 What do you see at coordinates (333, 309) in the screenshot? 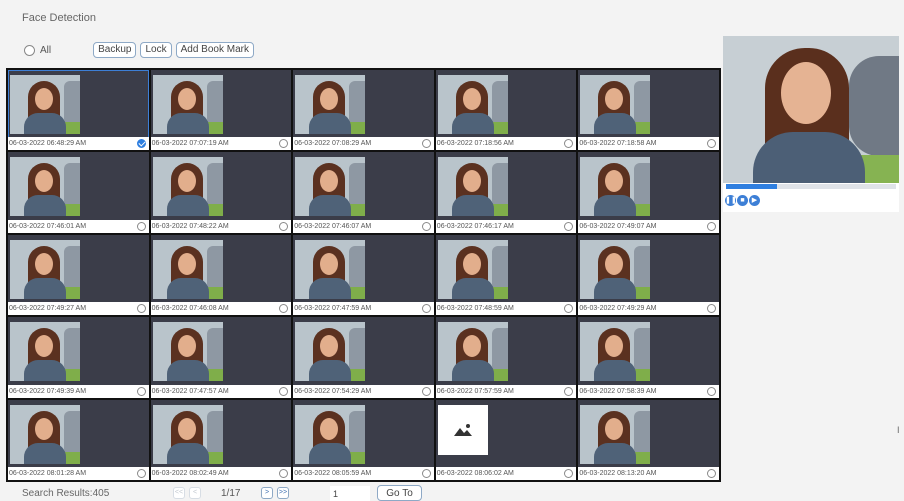
I see `thumbnail-timestamp: 06-03-2022 07:47:59 AM` at bounding box center [333, 309].